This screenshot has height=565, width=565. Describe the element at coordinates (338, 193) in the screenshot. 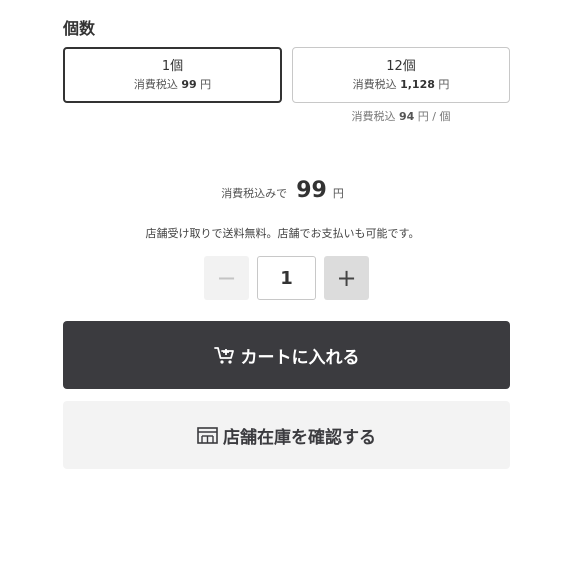

I see `total-price-yen: 円` at that location.